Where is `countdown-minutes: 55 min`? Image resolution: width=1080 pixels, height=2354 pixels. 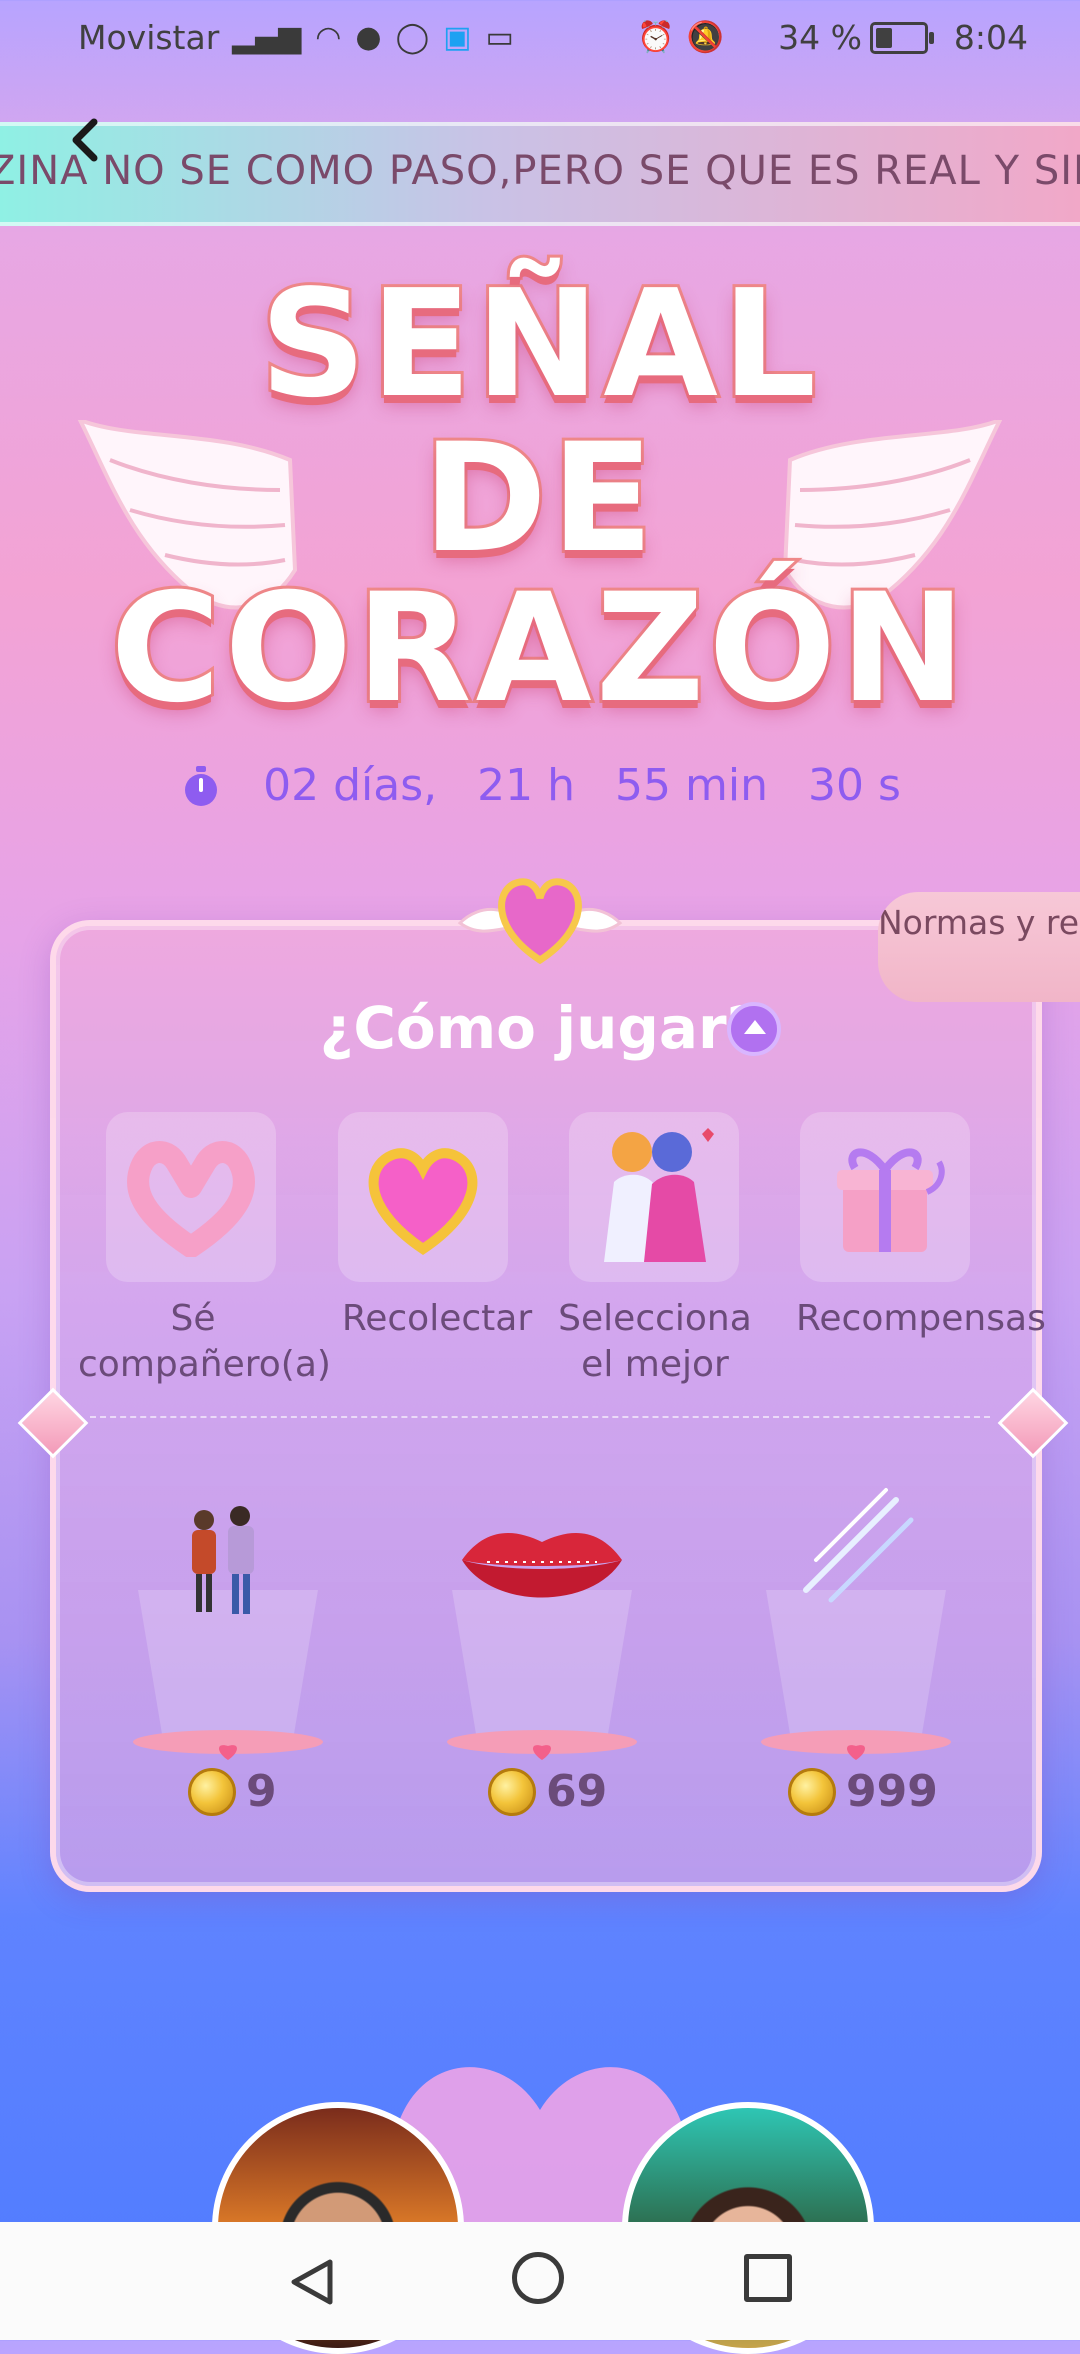 countdown-minutes: 55 min is located at coordinates (691, 785).